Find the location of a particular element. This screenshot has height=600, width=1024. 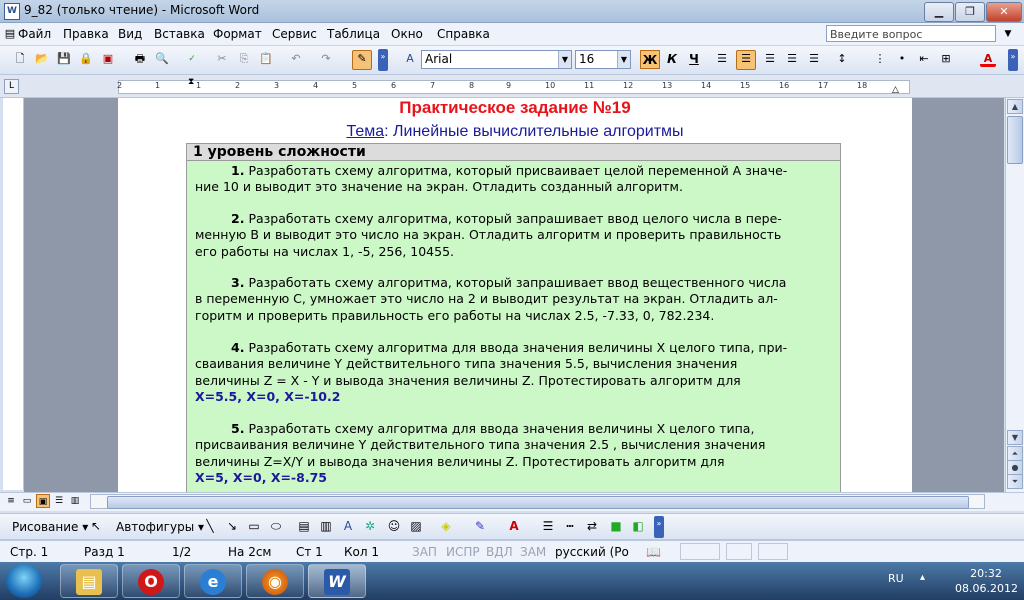

normal-view-icon: ≡ is located at coordinates (11, 501).